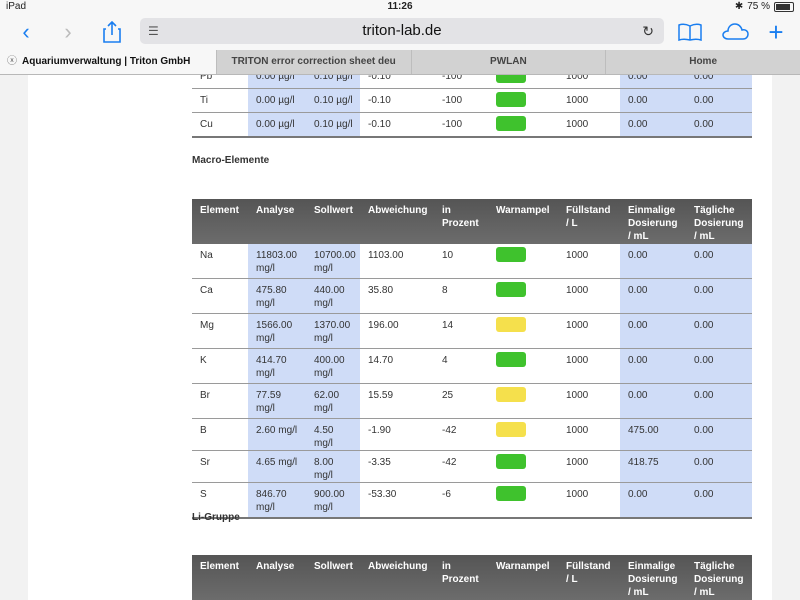 The width and height of the screenshot is (800, 600). What do you see at coordinates (12, 62) in the screenshot?
I see `close-tab-icon: ⓧ` at bounding box center [12, 62].